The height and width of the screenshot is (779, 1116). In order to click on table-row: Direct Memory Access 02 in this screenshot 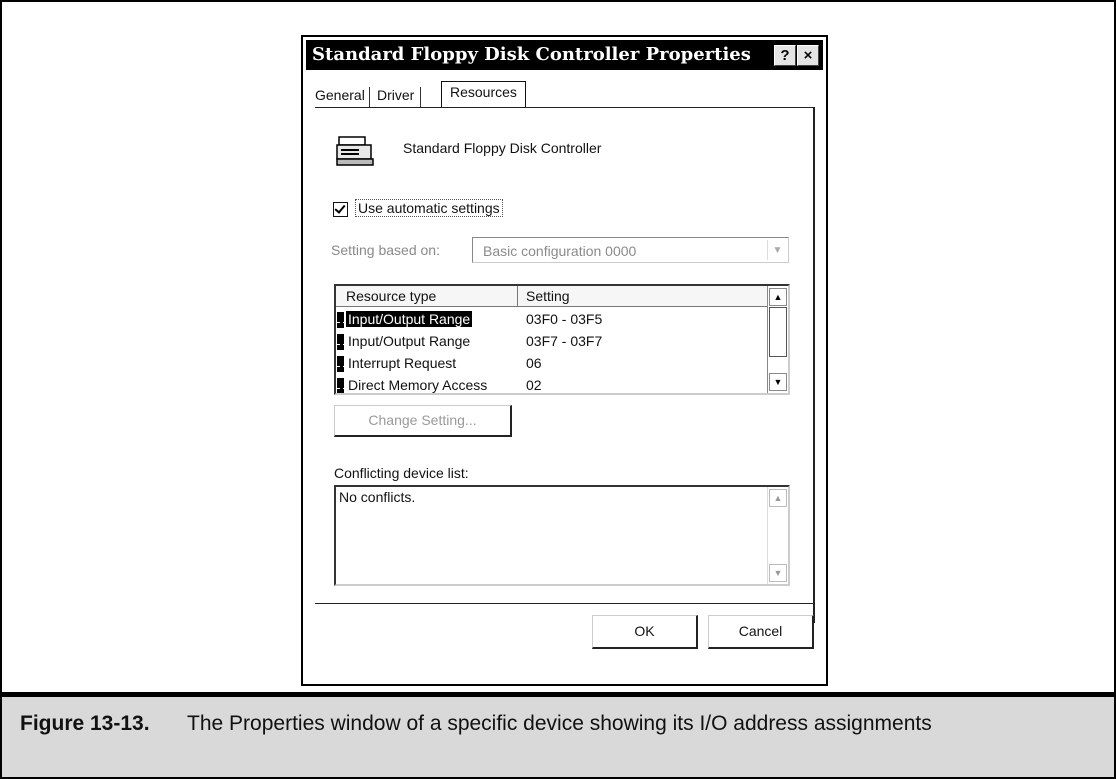, I will do `click(552, 384)`.